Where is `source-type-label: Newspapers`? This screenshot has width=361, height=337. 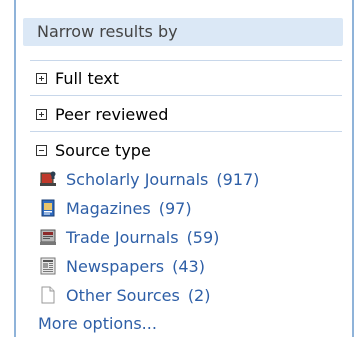 source-type-label: Newspapers is located at coordinates (115, 266).